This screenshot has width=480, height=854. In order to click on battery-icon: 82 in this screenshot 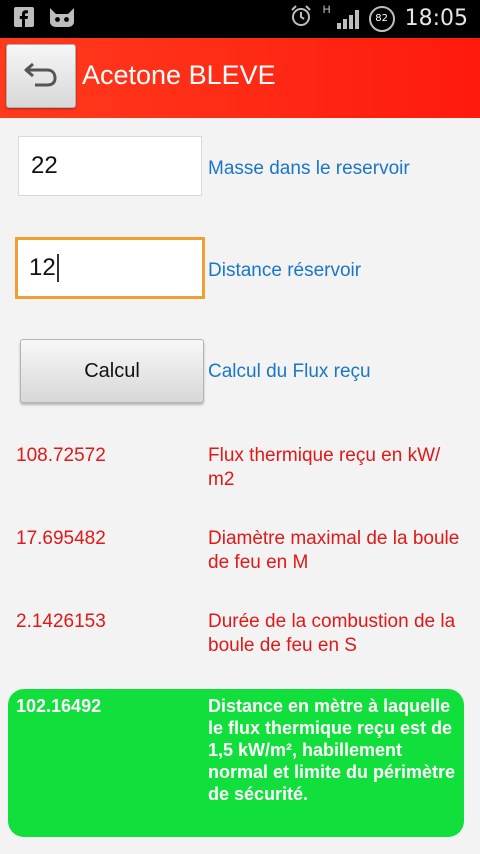, I will do `click(381, 18)`.